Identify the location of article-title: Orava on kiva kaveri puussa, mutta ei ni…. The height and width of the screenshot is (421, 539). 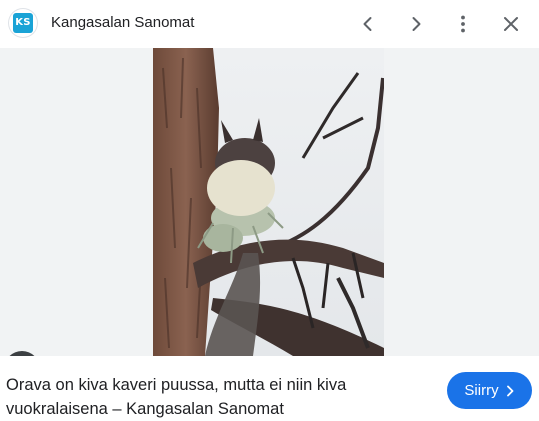
(211, 397).